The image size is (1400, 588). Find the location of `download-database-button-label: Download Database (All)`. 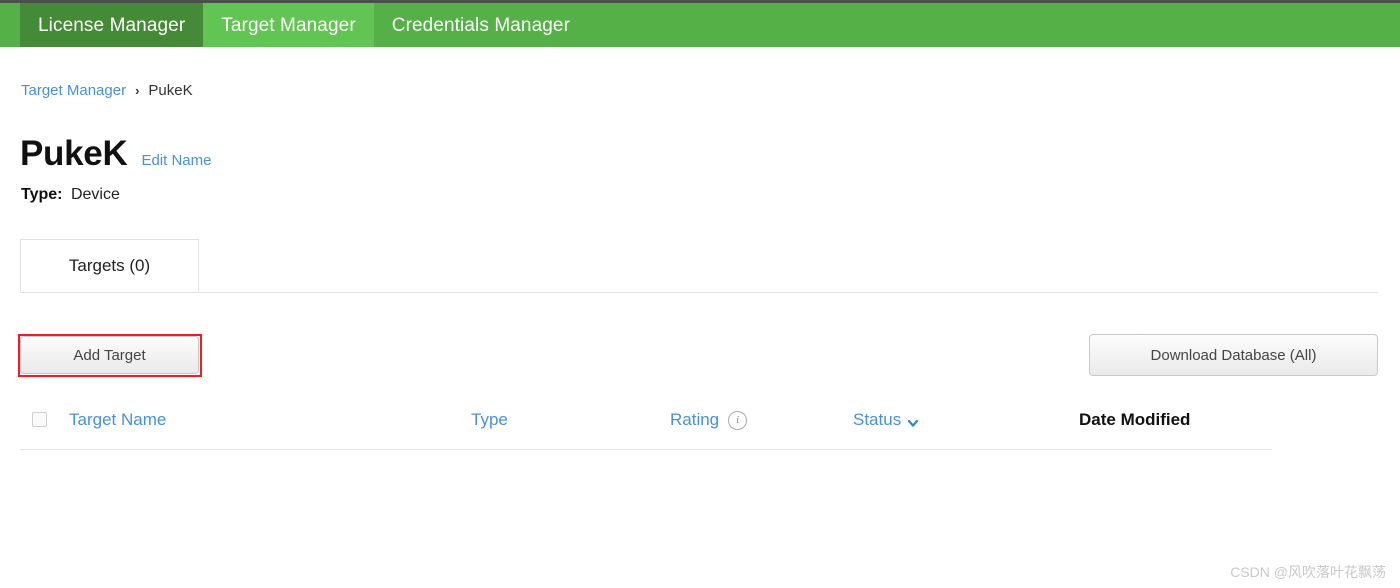

download-database-button-label: Download Database (All) is located at coordinates (1233, 355).